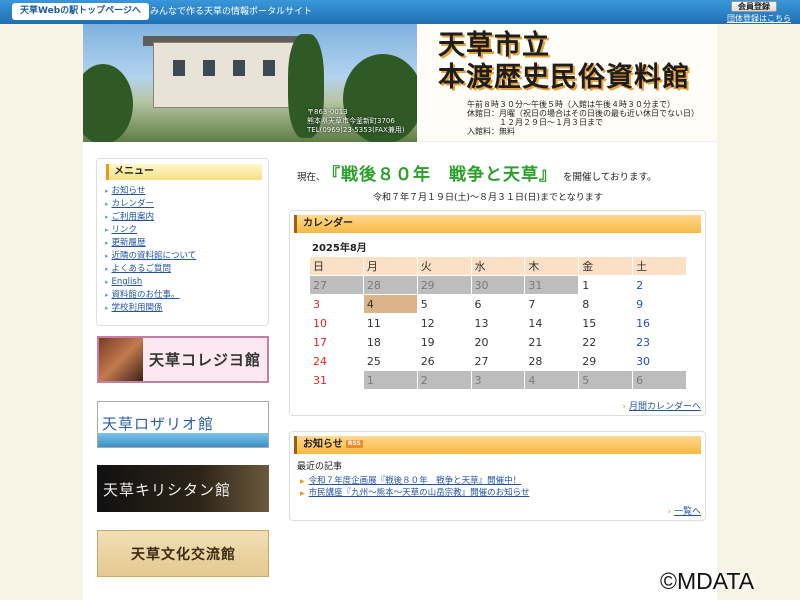 The height and width of the screenshot is (600, 800). I want to click on calendar-day: 28, so click(552, 361).